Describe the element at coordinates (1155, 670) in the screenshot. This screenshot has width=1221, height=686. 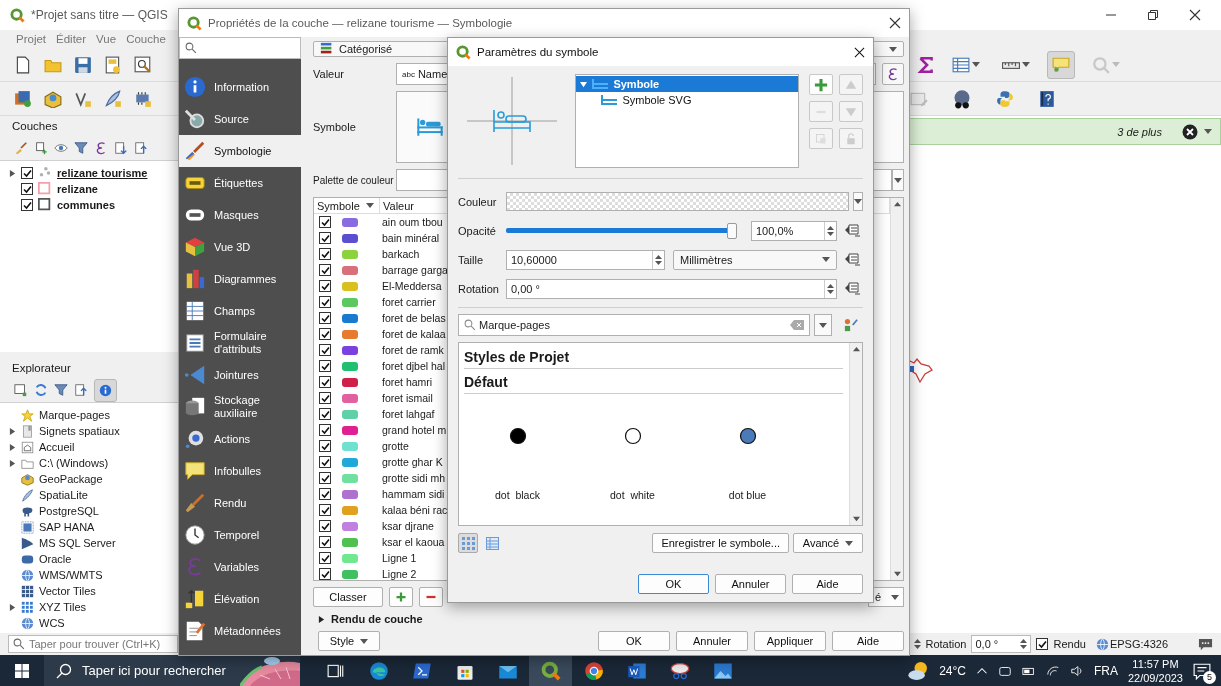
I see `clock: 11:57 PM 22/09/2023` at that location.